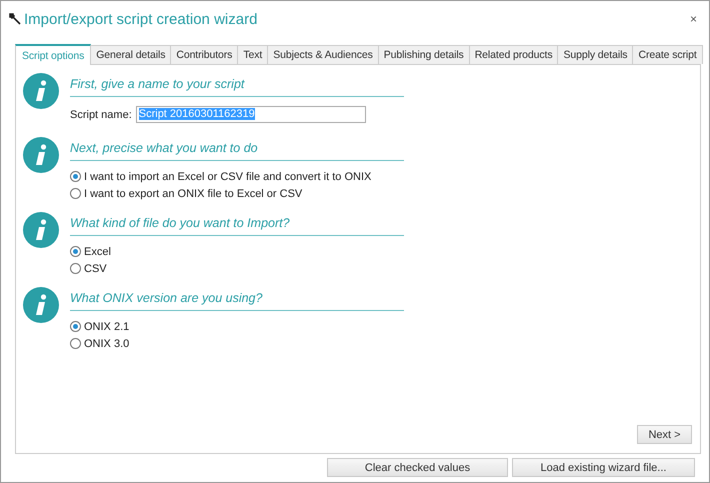 Image resolution: width=710 pixels, height=483 pixels. I want to click on field-label: Script name:, so click(101, 114).